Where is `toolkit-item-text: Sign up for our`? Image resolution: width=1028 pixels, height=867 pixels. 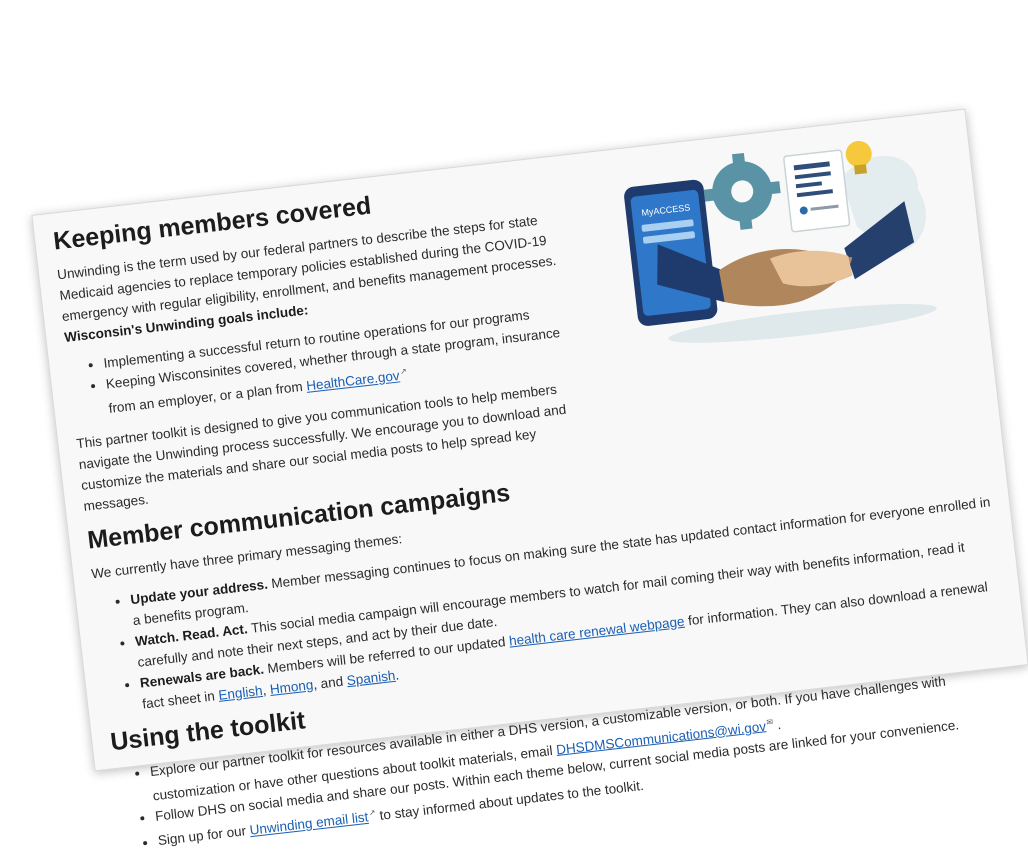 toolkit-item-text: Sign up for our is located at coordinates (202, 836).